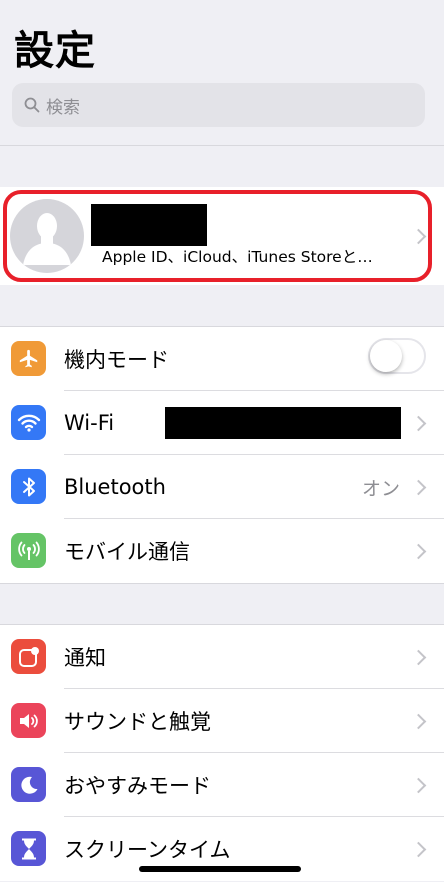  I want to click on wifi-icon, so click(28, 422).